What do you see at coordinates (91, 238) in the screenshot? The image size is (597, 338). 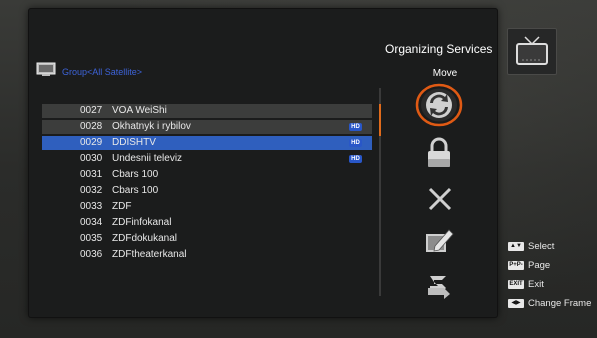 I see `channel-number: 0035` at bounding box center [91, 238].